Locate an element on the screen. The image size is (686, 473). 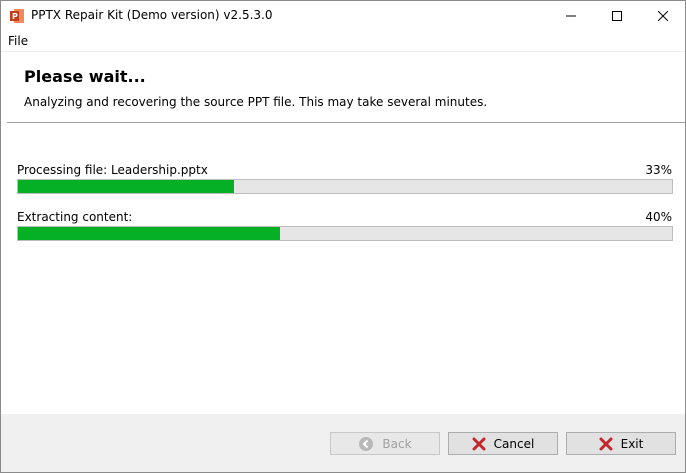
maximize-icon is located at coordinates (617, 16).